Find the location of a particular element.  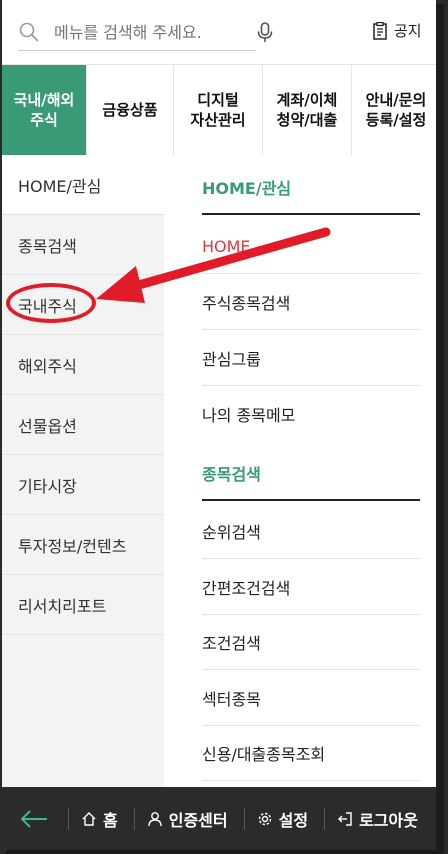

submenu-item-ranking-search: 순위검색 is located at coordinates (311, 531).